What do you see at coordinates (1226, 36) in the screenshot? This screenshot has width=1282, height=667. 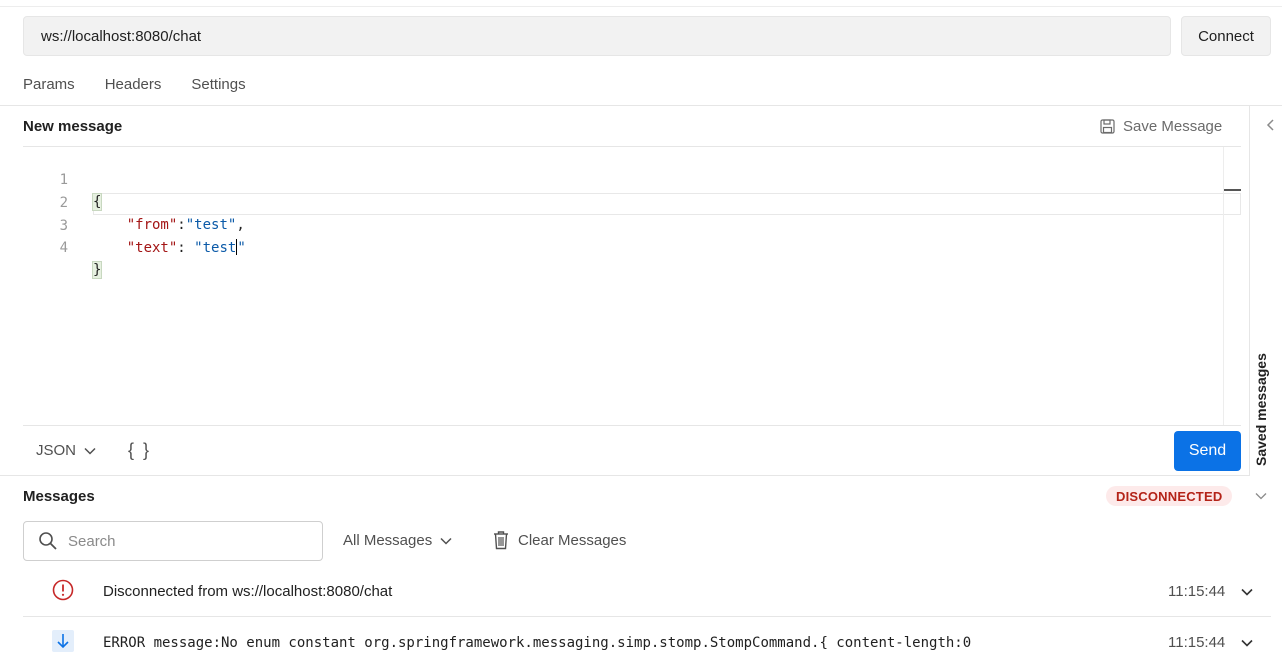 I see `connect-button: Connect` at bounding box center [1226, 36].